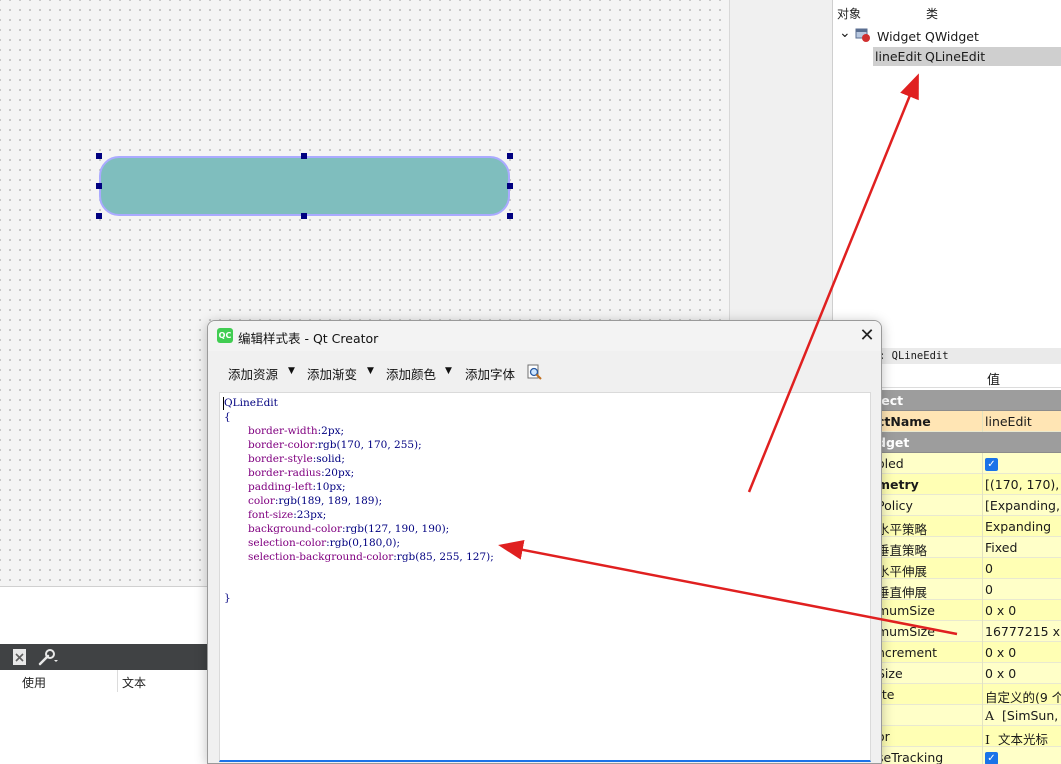 Image resolution: width=1061 pixels, height=764 pixels. Describe the element at coordinates (968, 736) in the screenshot. I see `property-row: or I 文本光标` at that location.